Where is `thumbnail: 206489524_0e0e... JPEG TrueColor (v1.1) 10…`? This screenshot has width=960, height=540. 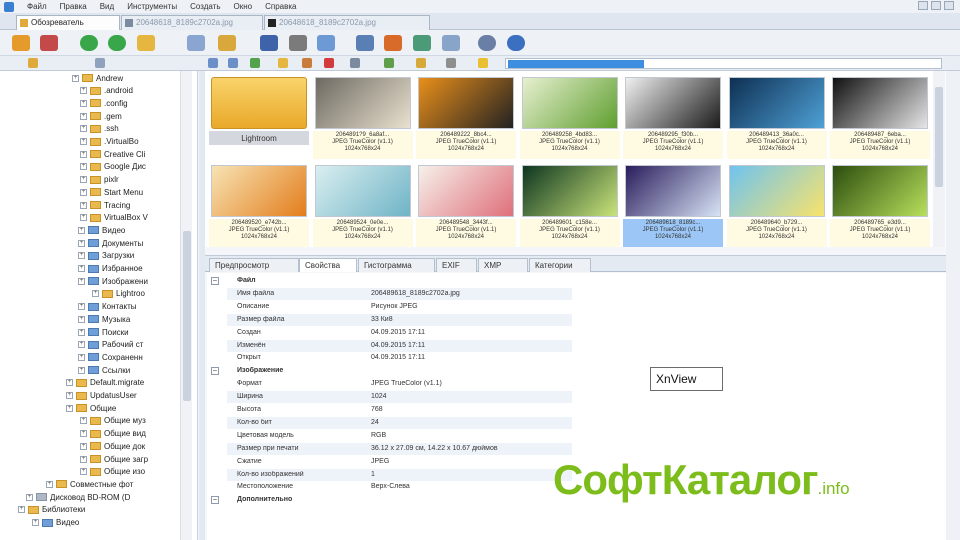 thumbnail: 206489524_0e0e... JPEG TrueColor (v1.1) 10… is located at coordinates (362, 206).